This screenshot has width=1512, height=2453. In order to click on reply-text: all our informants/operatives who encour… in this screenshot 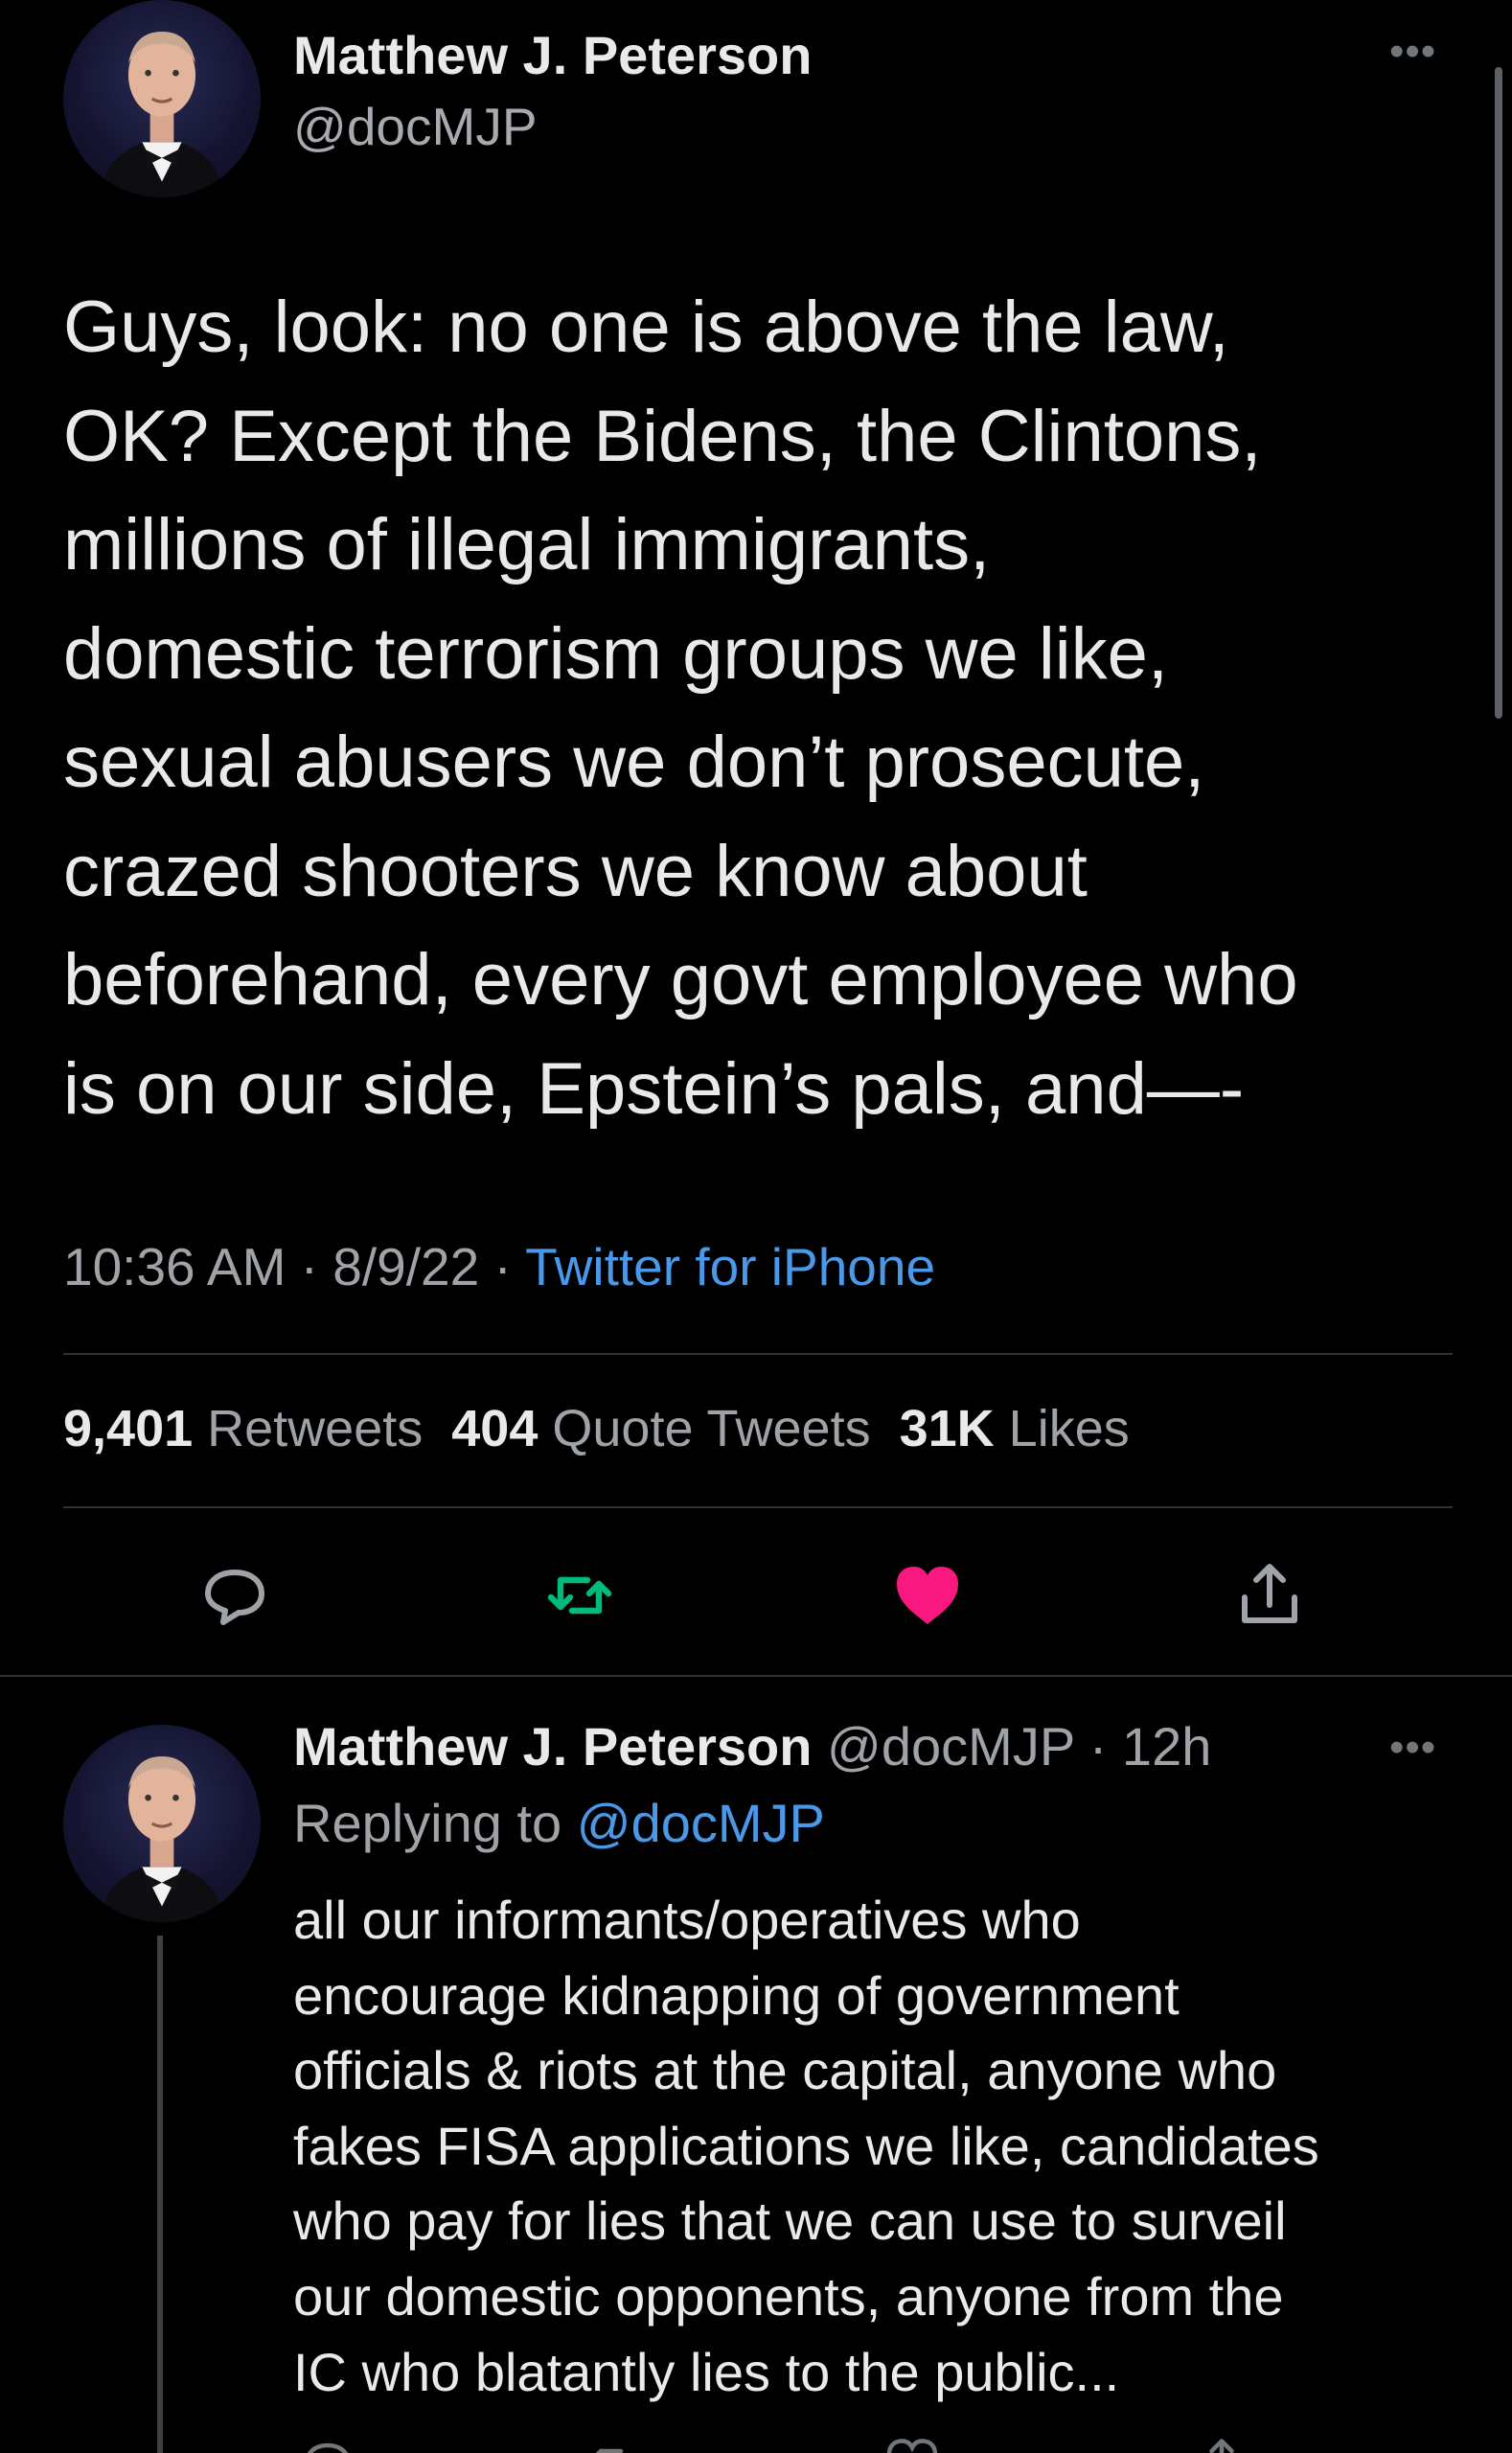, I will do `click(806, 2146)`.